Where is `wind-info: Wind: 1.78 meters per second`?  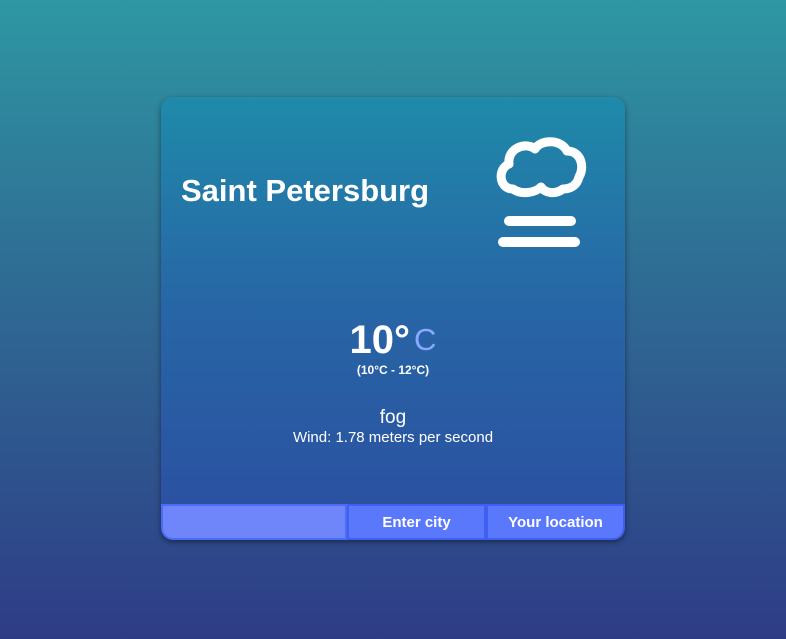
wind-info: Wind: 1.78 meters per second is located at coordinates (393, 437).